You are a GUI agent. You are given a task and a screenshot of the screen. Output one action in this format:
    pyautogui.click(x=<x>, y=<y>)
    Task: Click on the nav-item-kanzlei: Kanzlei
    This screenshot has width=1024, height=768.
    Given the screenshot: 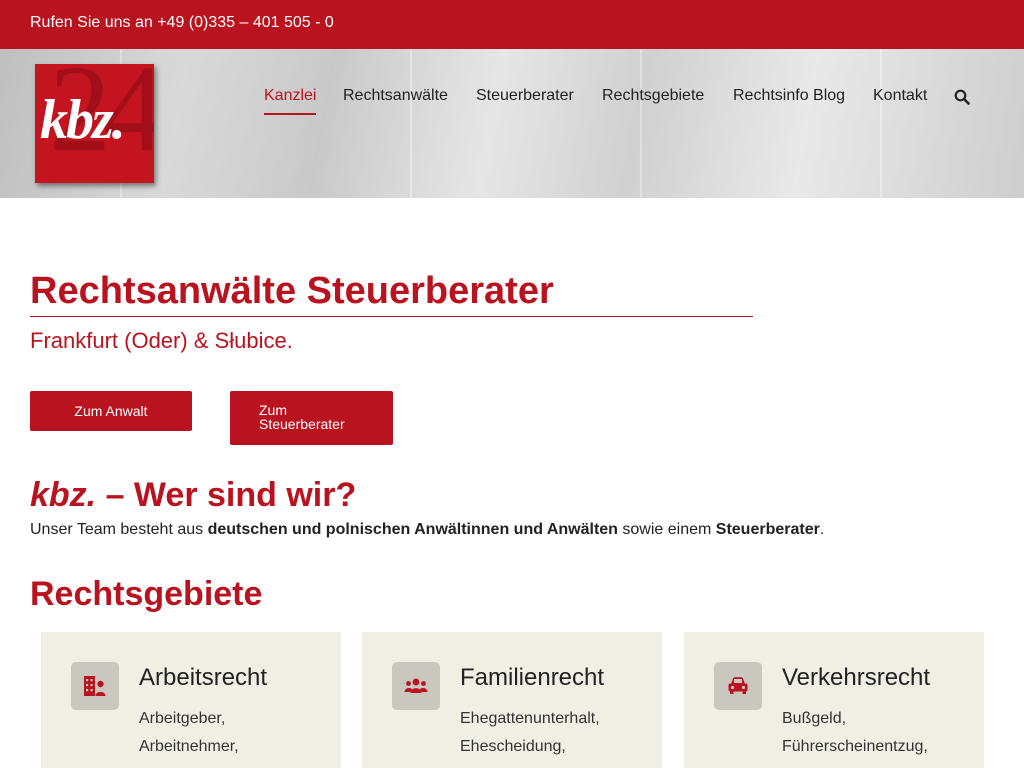 What is the action you would take?
    pyautogui.click(x=290, y=101)
    